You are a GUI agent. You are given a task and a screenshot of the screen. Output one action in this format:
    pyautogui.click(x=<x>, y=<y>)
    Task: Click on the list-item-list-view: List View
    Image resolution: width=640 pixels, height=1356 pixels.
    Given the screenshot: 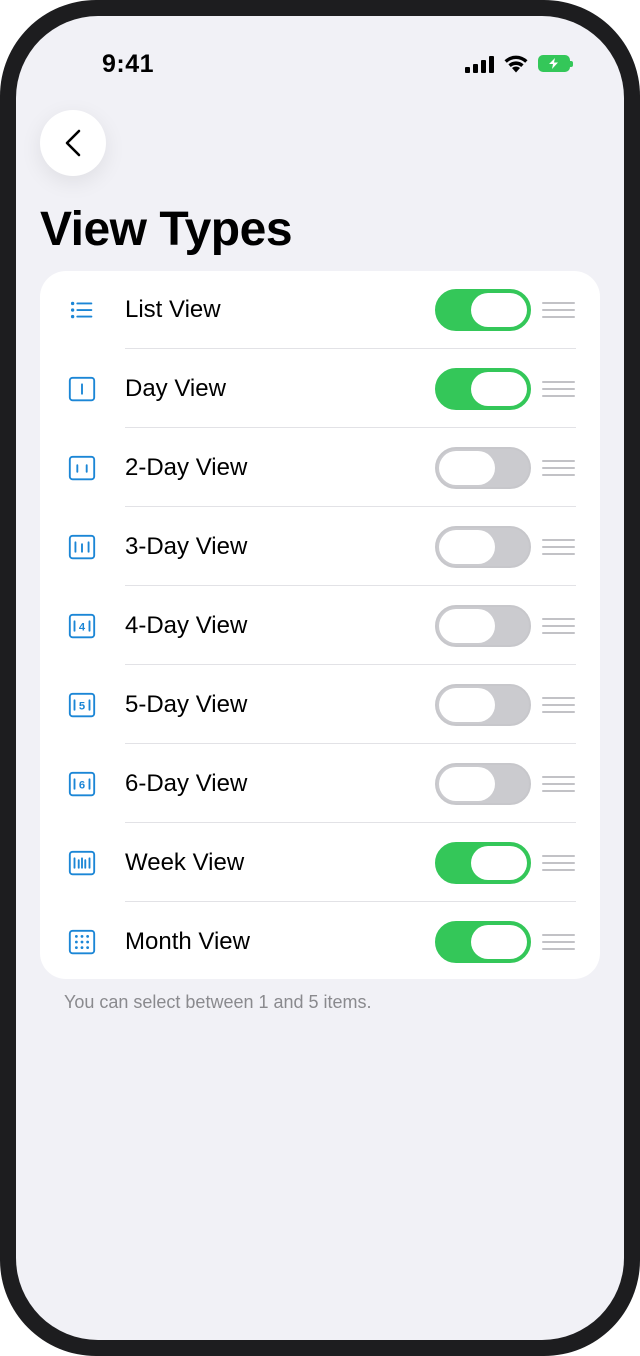 What is the action you would take?
    pyautogui.click(x=320, y=310)
    